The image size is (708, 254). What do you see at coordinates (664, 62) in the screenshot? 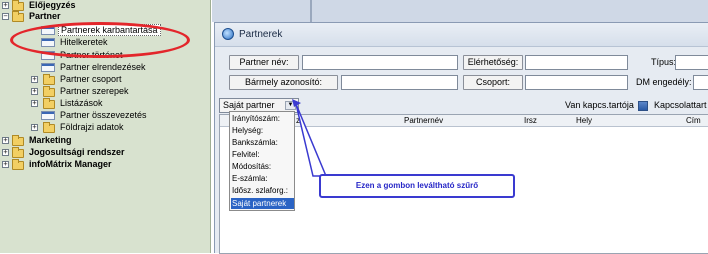
I see `tipus-label: Típus:` at bounding box center [664, 62].